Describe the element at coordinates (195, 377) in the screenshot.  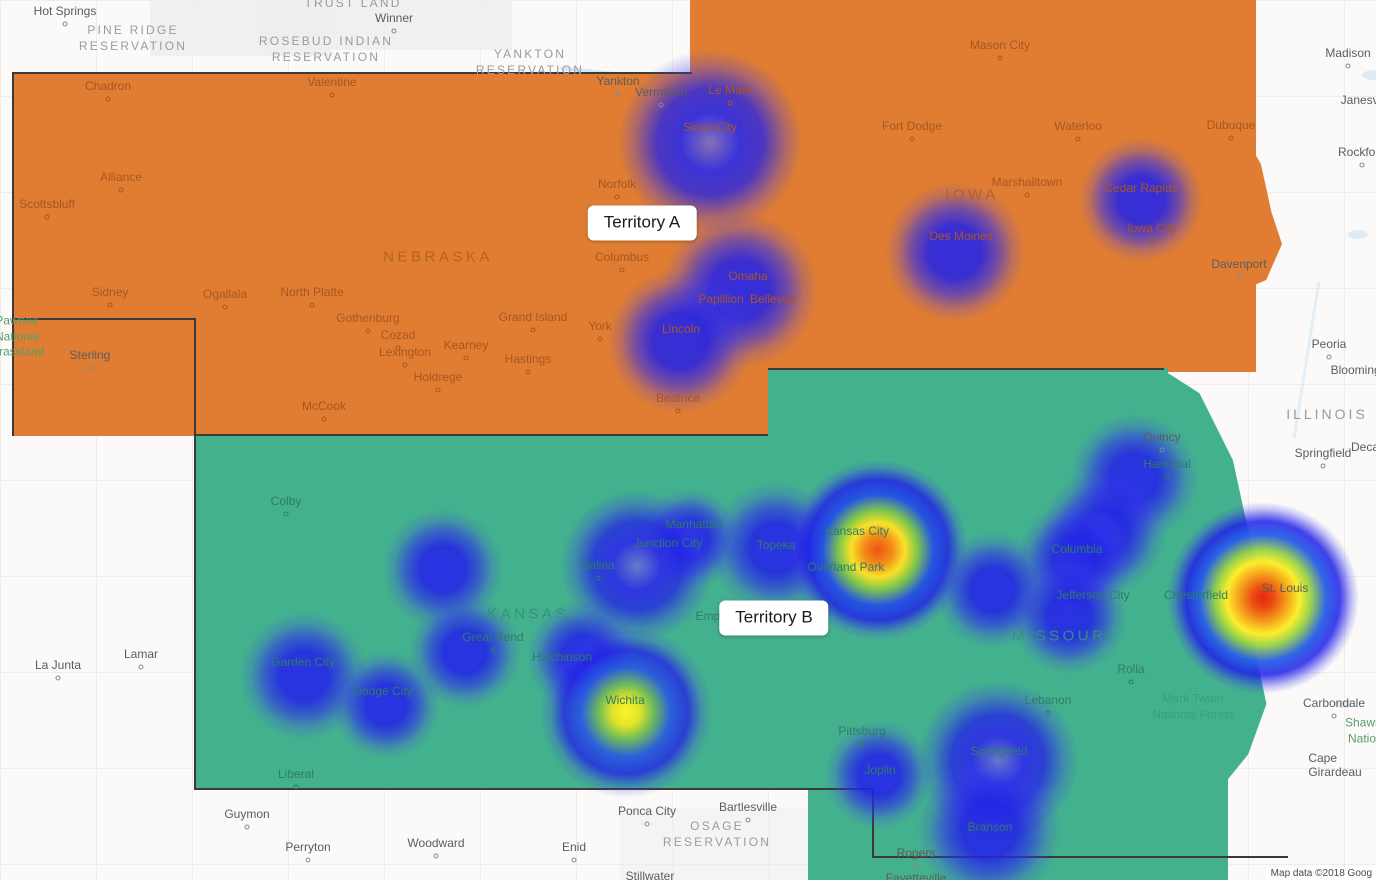
I see `territory-a-border-left-lower` at that location.